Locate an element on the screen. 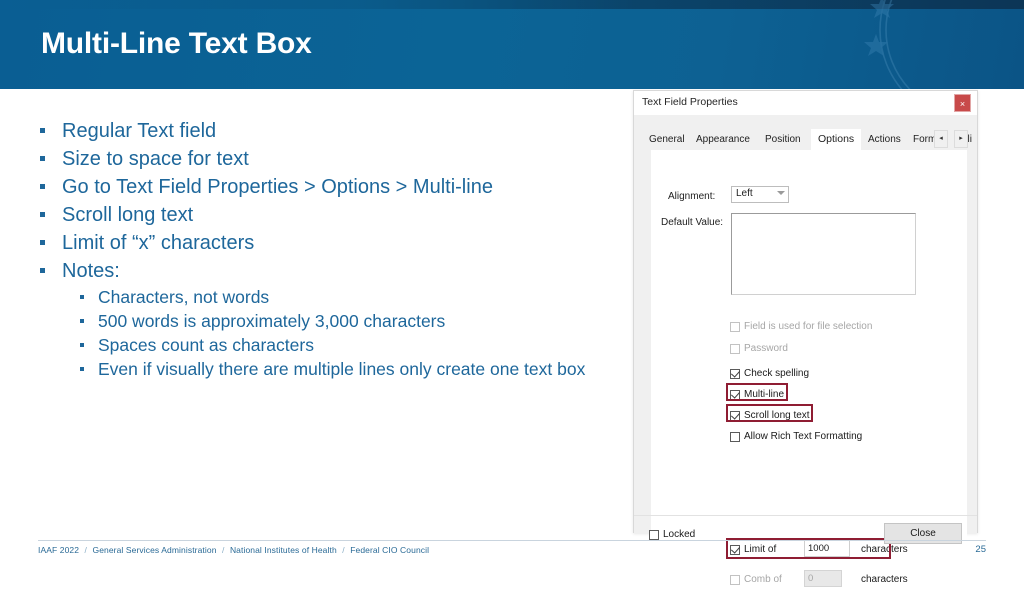  checkbox-row-multi-line: Multi-line is located at coordinates (757, 394).